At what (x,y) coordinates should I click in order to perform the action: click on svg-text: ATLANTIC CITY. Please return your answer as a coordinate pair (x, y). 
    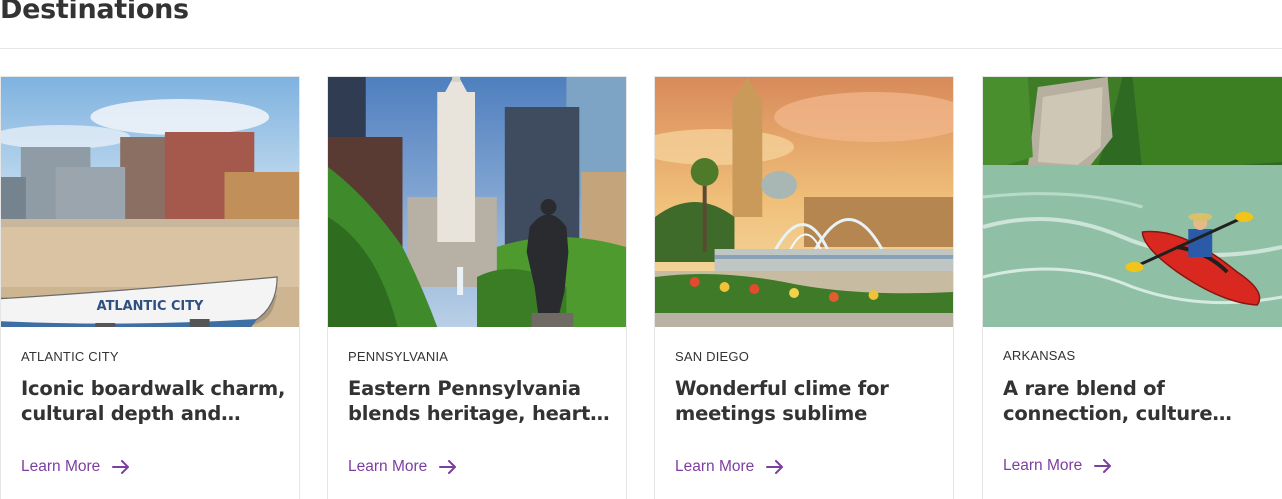
    Looking at the image, I should click on (150, 306).